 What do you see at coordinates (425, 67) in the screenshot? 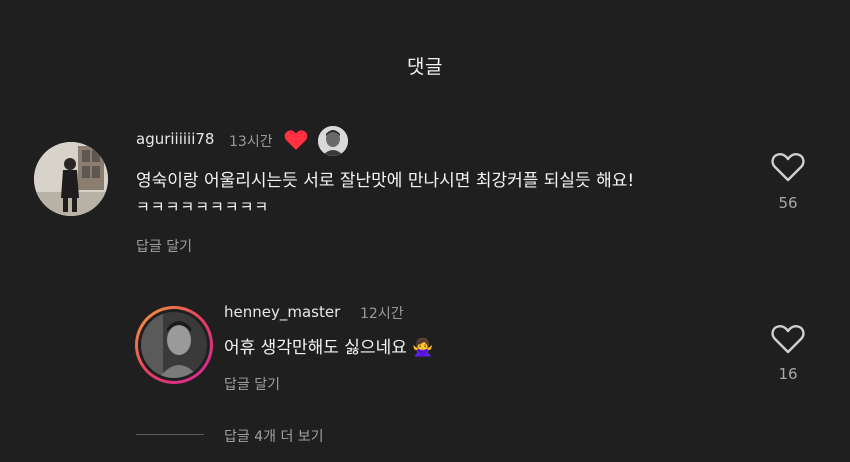
I see `page-title: 댓글` at bounding box center [425, 67].